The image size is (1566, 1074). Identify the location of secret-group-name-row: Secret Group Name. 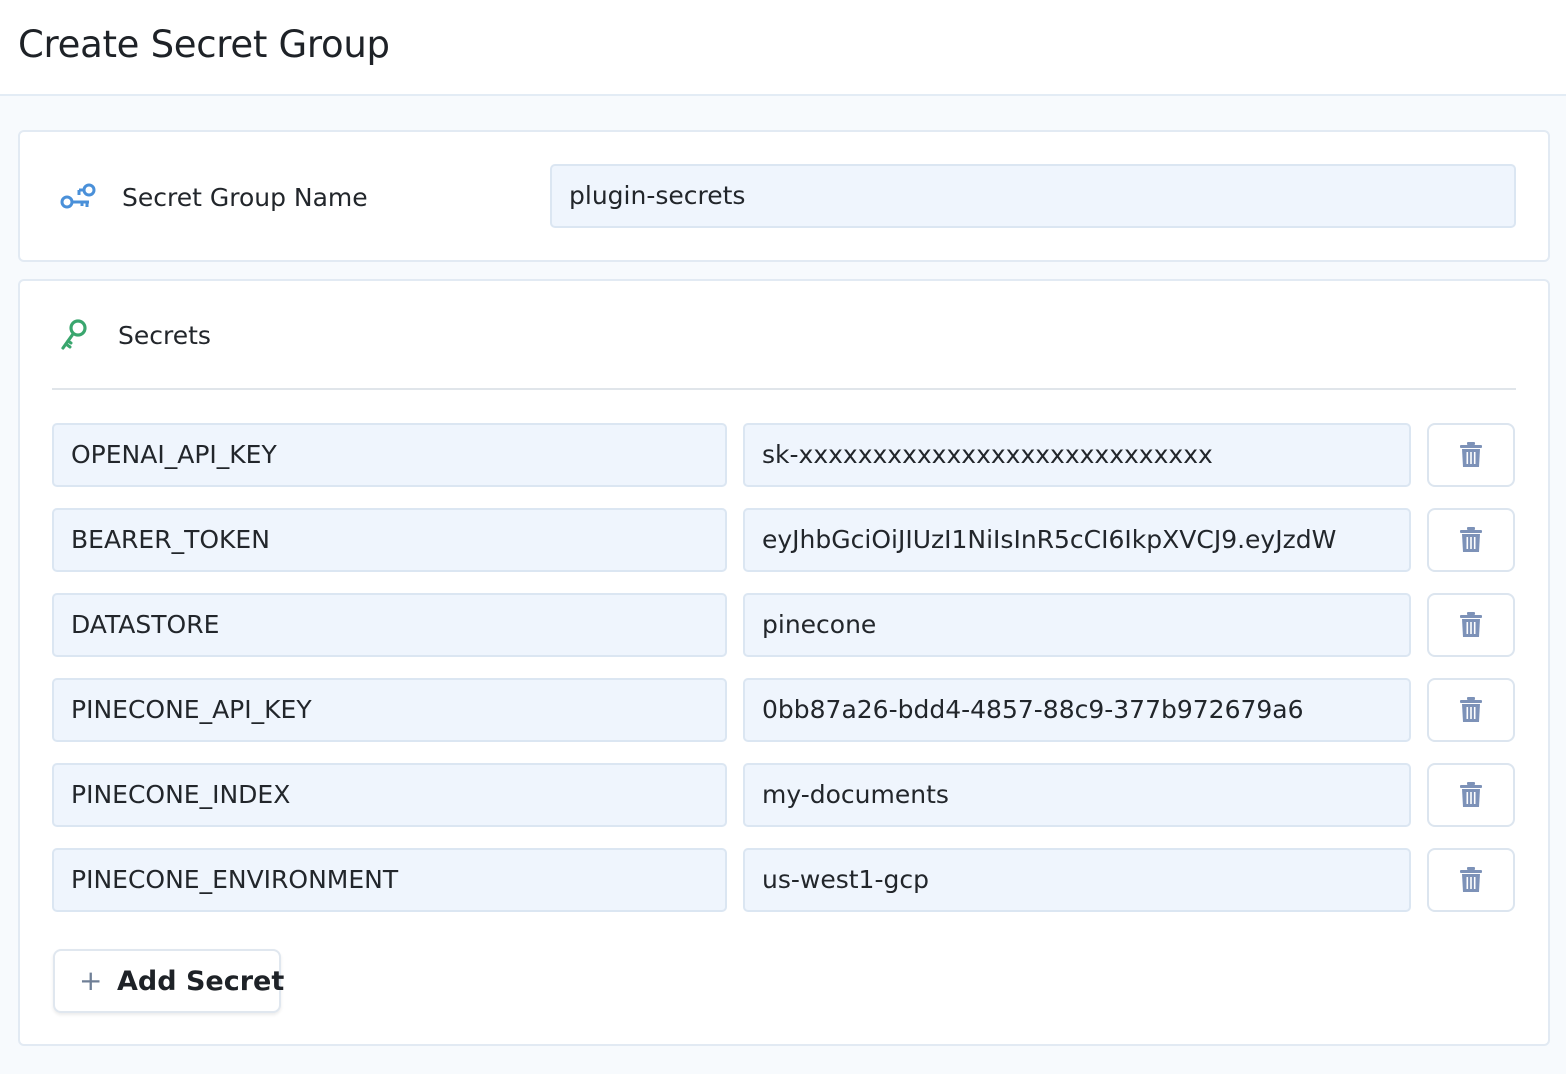
(213, 197).